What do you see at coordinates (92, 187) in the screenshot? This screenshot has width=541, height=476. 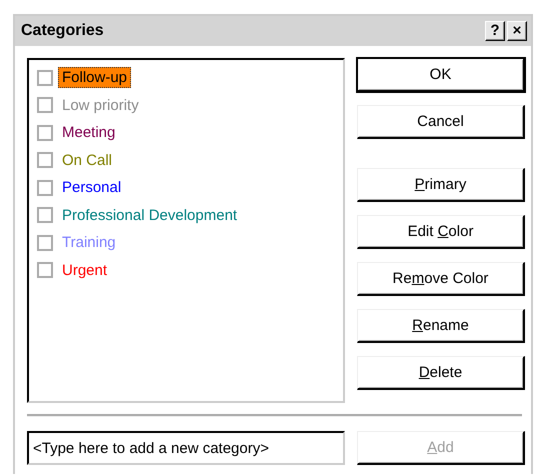 I see `category-label: Personal` at bounding box center [92, 187].